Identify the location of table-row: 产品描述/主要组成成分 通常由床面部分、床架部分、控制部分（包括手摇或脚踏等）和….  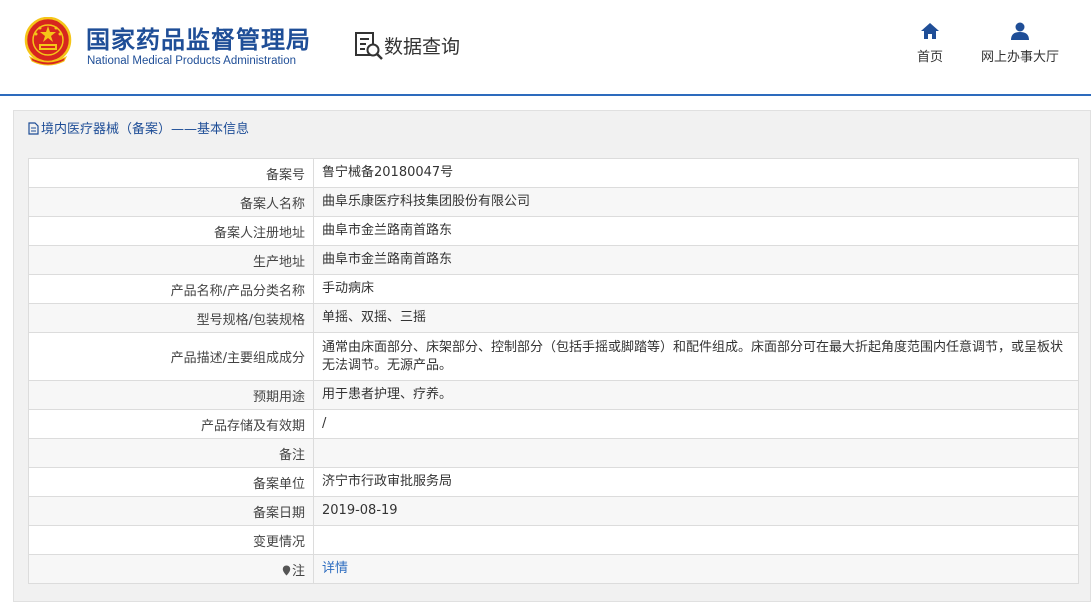
(553, 356).